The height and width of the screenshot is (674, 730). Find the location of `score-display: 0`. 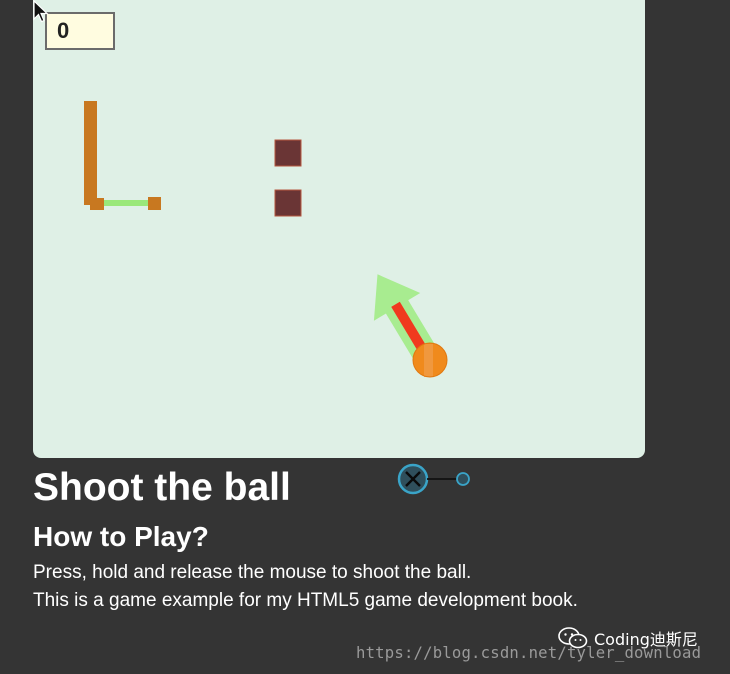

score-display: 0 is located at coordinates (80, 31).